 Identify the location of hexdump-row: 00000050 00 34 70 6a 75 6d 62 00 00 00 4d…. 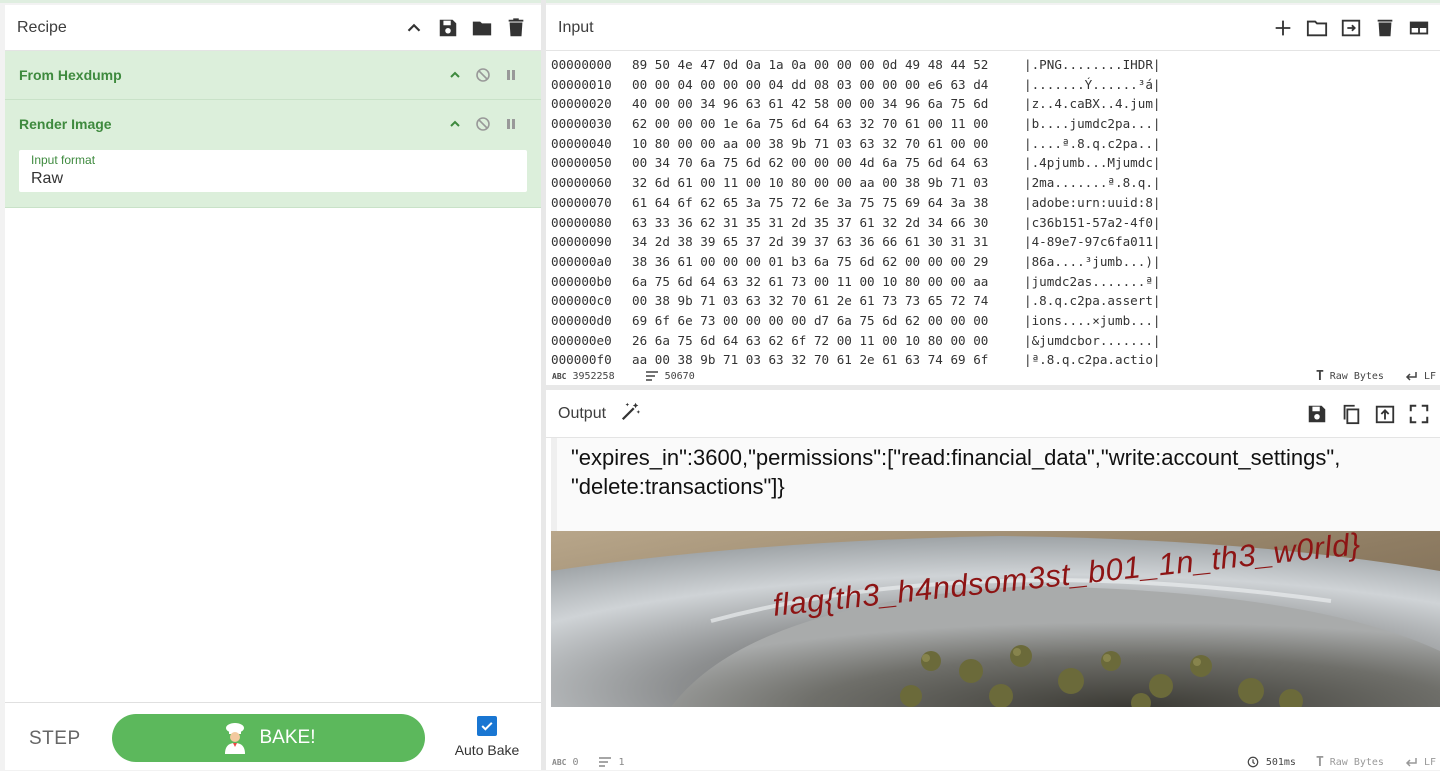
(993, 163).